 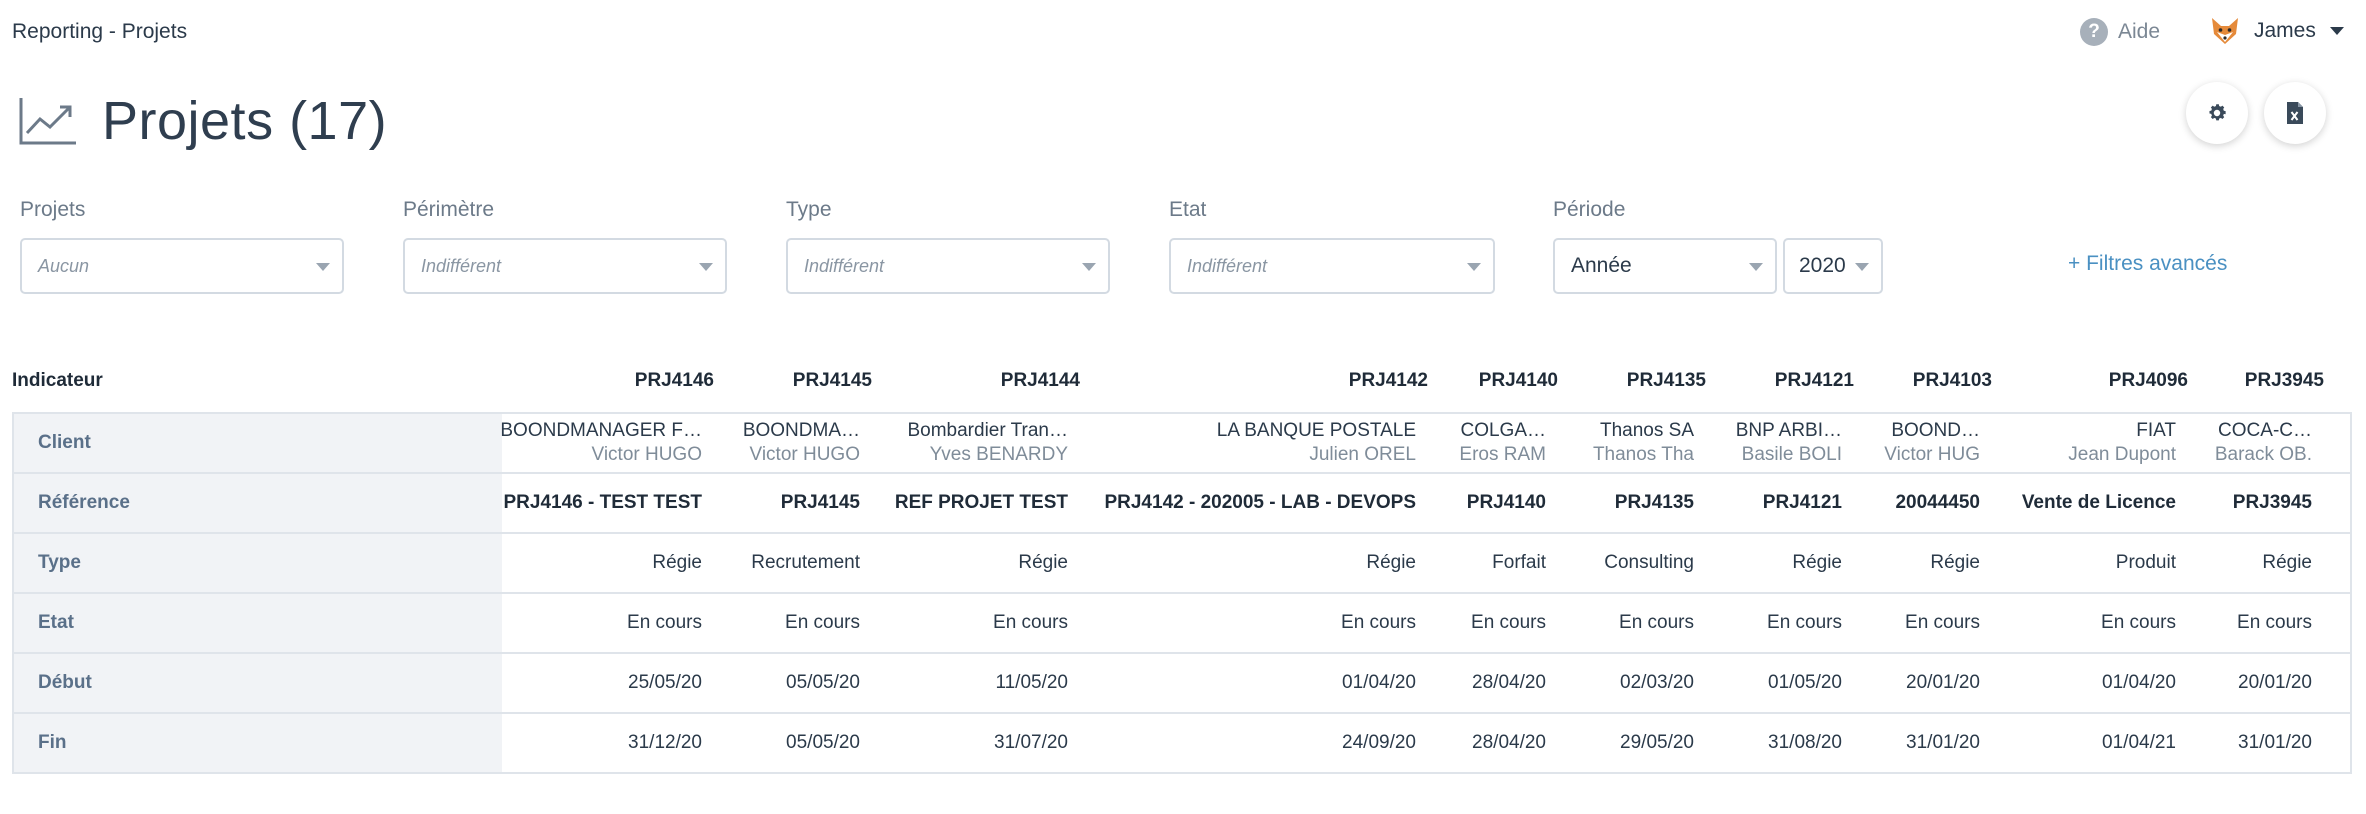 I want to click on help-link: ? Aide, so click(x=2120, y=32).